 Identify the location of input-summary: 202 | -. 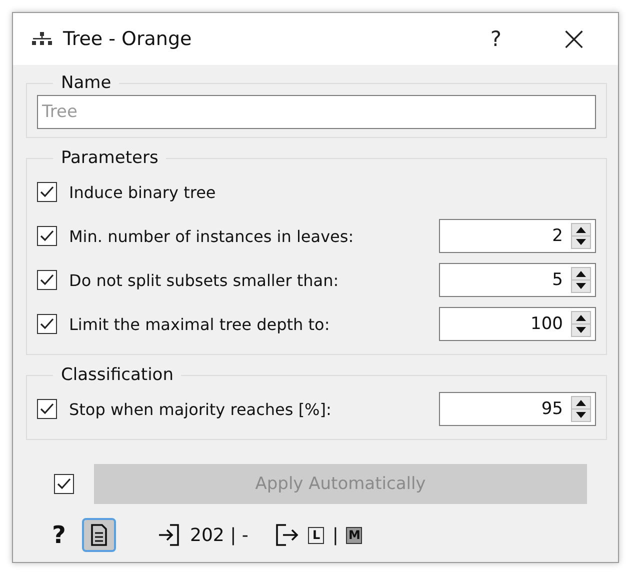
(219, 535).